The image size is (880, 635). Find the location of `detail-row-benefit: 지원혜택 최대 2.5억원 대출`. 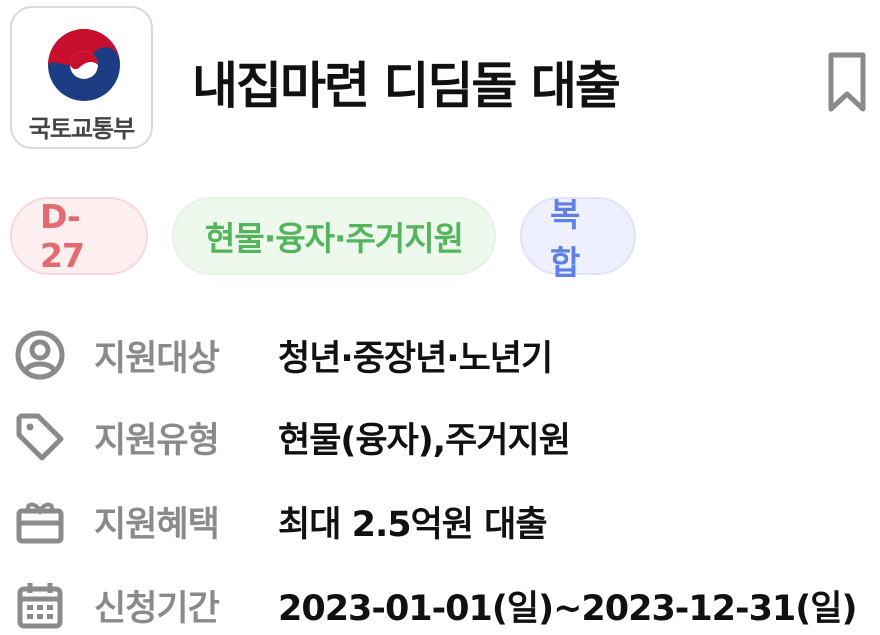

detail-row-benefit: 지원혜택 최대 2.5억원 대출 is located at coordinates (444, 521).